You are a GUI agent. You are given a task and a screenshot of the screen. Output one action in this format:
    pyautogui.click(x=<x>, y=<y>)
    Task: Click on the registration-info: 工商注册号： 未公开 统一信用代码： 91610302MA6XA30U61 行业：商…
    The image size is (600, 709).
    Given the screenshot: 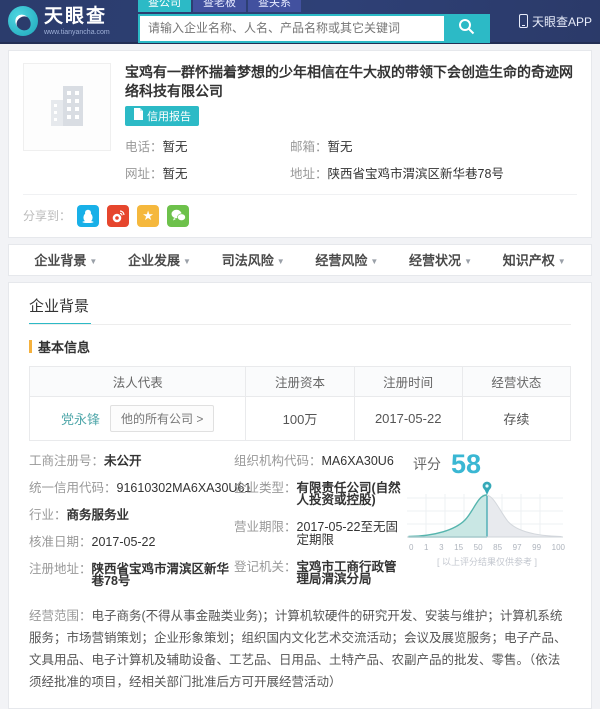 What is the action you would take?
    pyautogui.click(x=216, y=529)
    